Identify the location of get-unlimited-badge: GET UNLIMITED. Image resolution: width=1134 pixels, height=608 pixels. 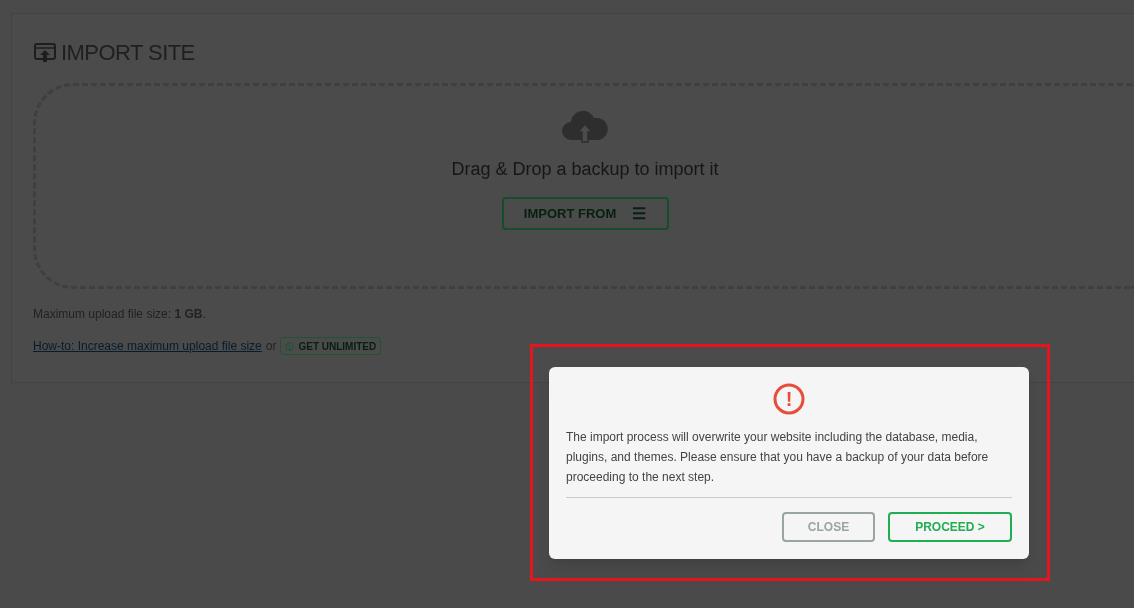
(331, 346).